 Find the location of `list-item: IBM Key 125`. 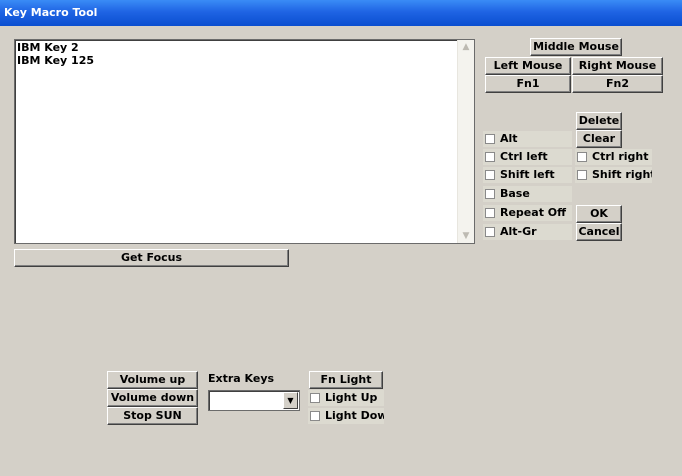

list-item: IBM Key 125 is located at coordinates (55, 60).